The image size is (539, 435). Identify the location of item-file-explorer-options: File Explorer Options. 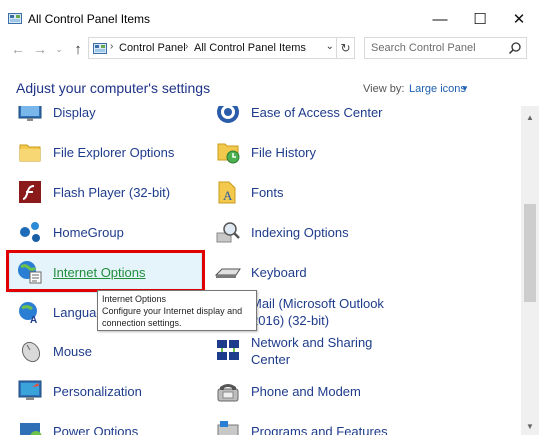
(95, 152).